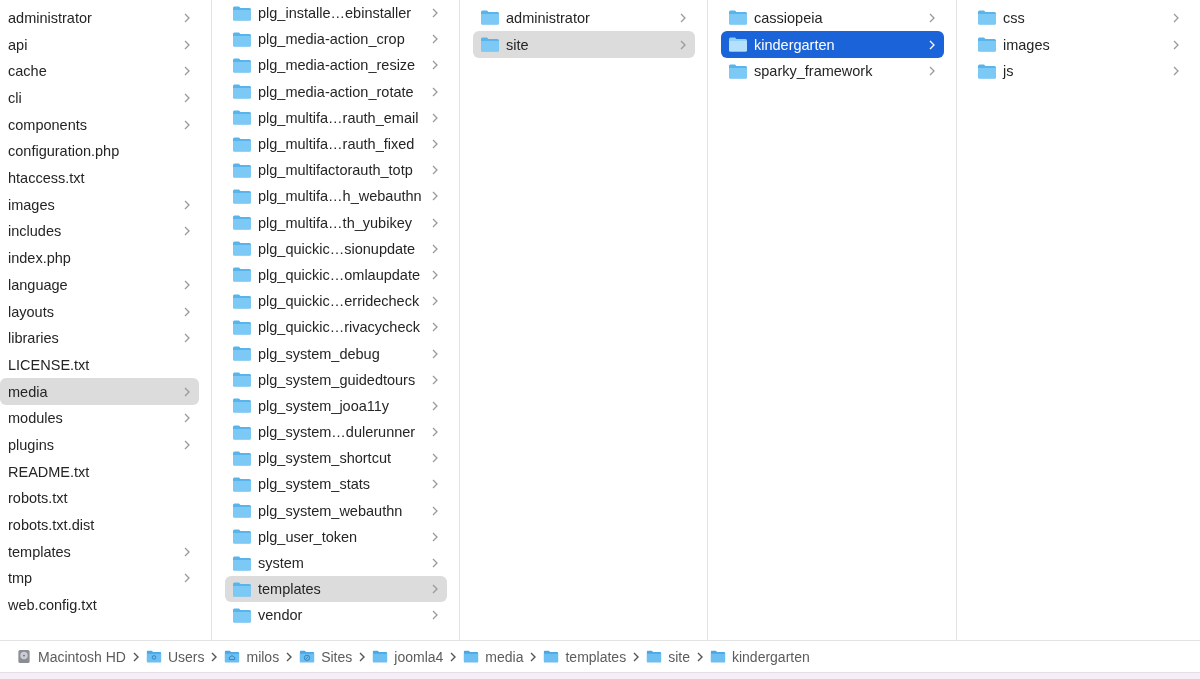 The height and width of the screenshot is (679, 1200). What do you see at coordinates (832, 71) in the screenshot?
I see `folder-item: sparky_framework` at bounding box center [832, 71].